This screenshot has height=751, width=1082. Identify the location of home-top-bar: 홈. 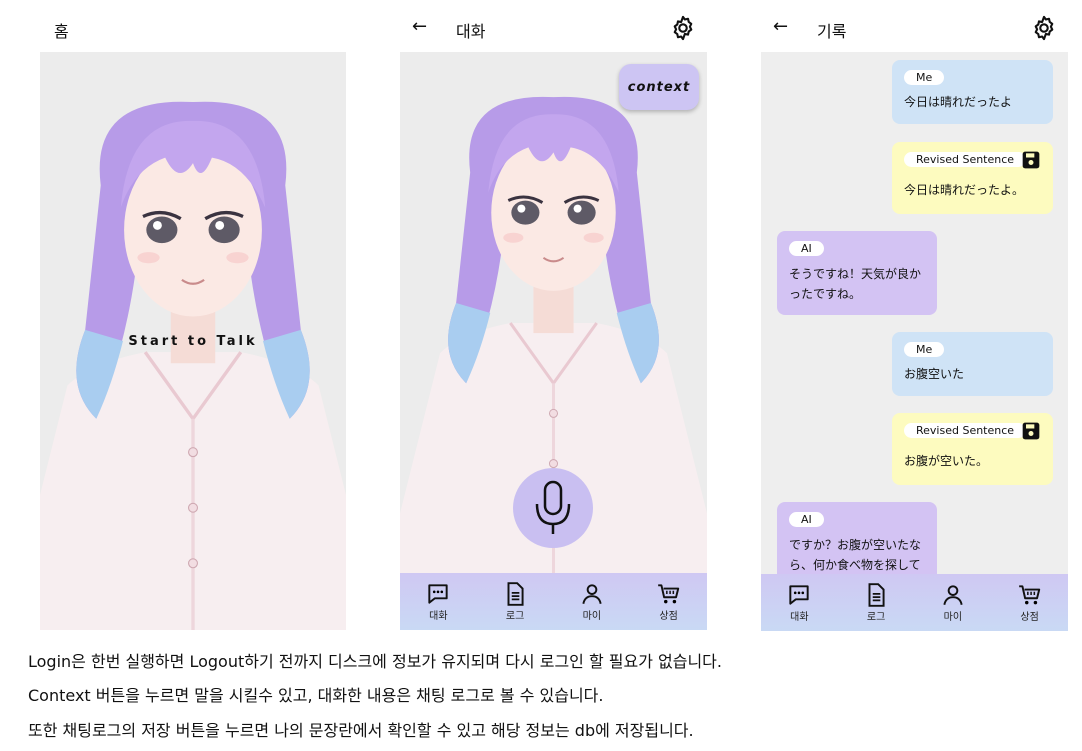
(193, 26).